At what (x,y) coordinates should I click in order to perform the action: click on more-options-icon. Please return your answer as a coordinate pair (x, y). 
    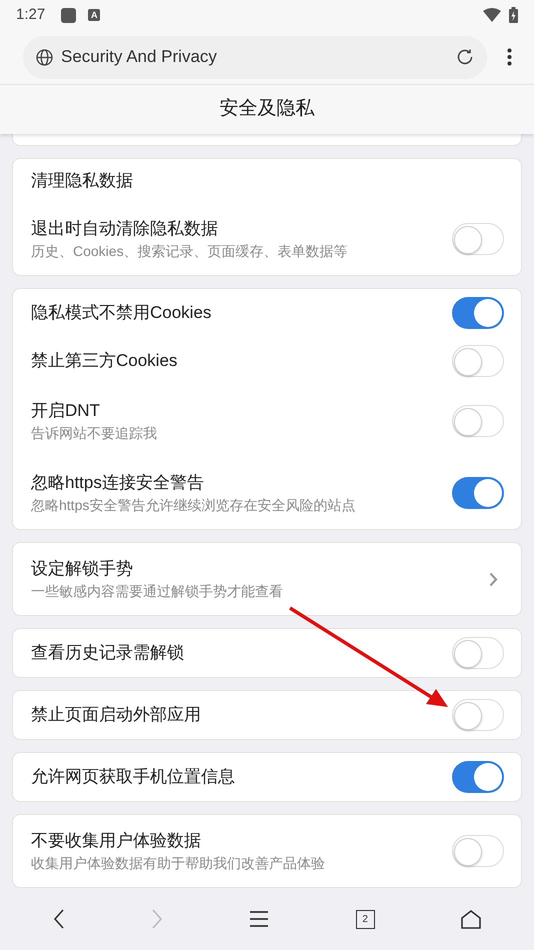
    Looking at the image, I should click on (509, 57).